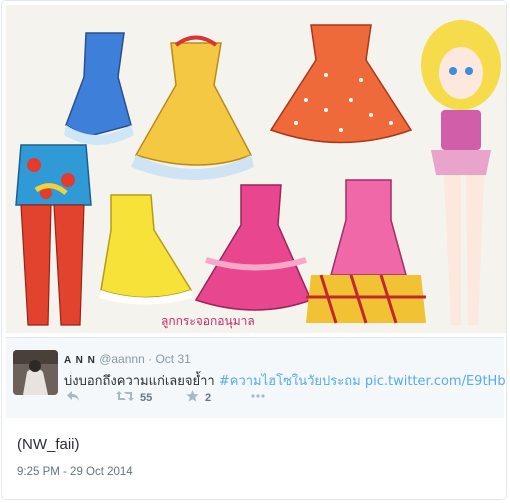 The height and width of the screenshot is (503, 510). Describe the element at coordinates (80, 360) in the screenshot. I see `display-name: A N N` at that location.